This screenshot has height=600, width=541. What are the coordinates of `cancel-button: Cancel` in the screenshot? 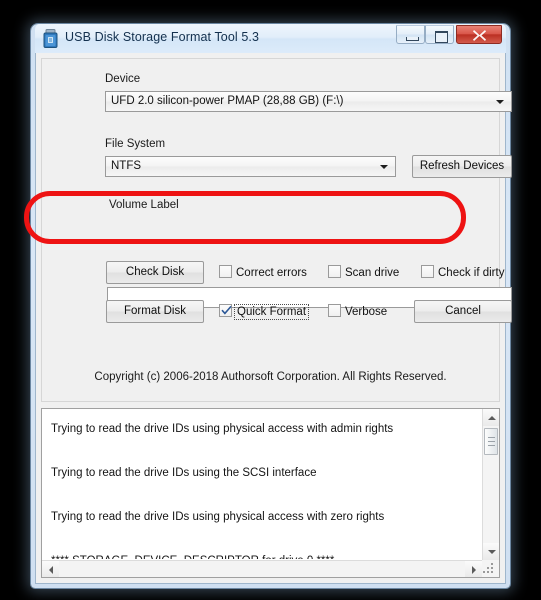 It's located at (463, 311).